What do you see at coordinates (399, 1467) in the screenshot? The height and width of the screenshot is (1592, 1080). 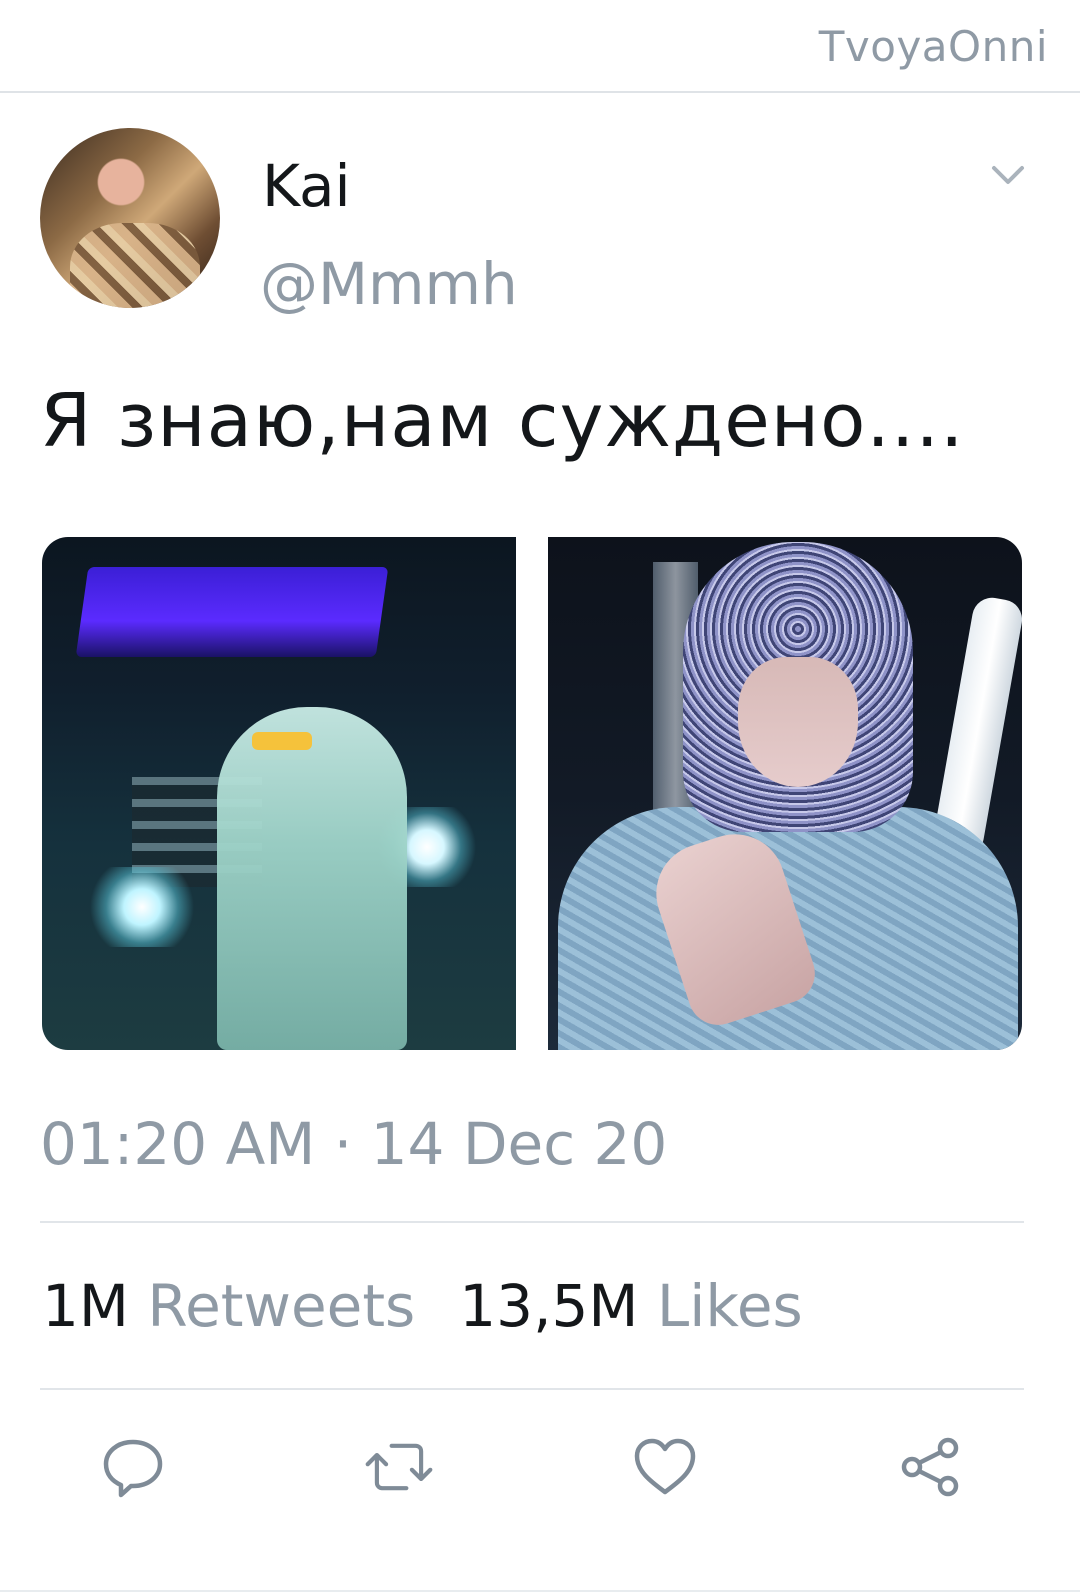 I see `retweet-icon` at bounding box center [399, 1467].